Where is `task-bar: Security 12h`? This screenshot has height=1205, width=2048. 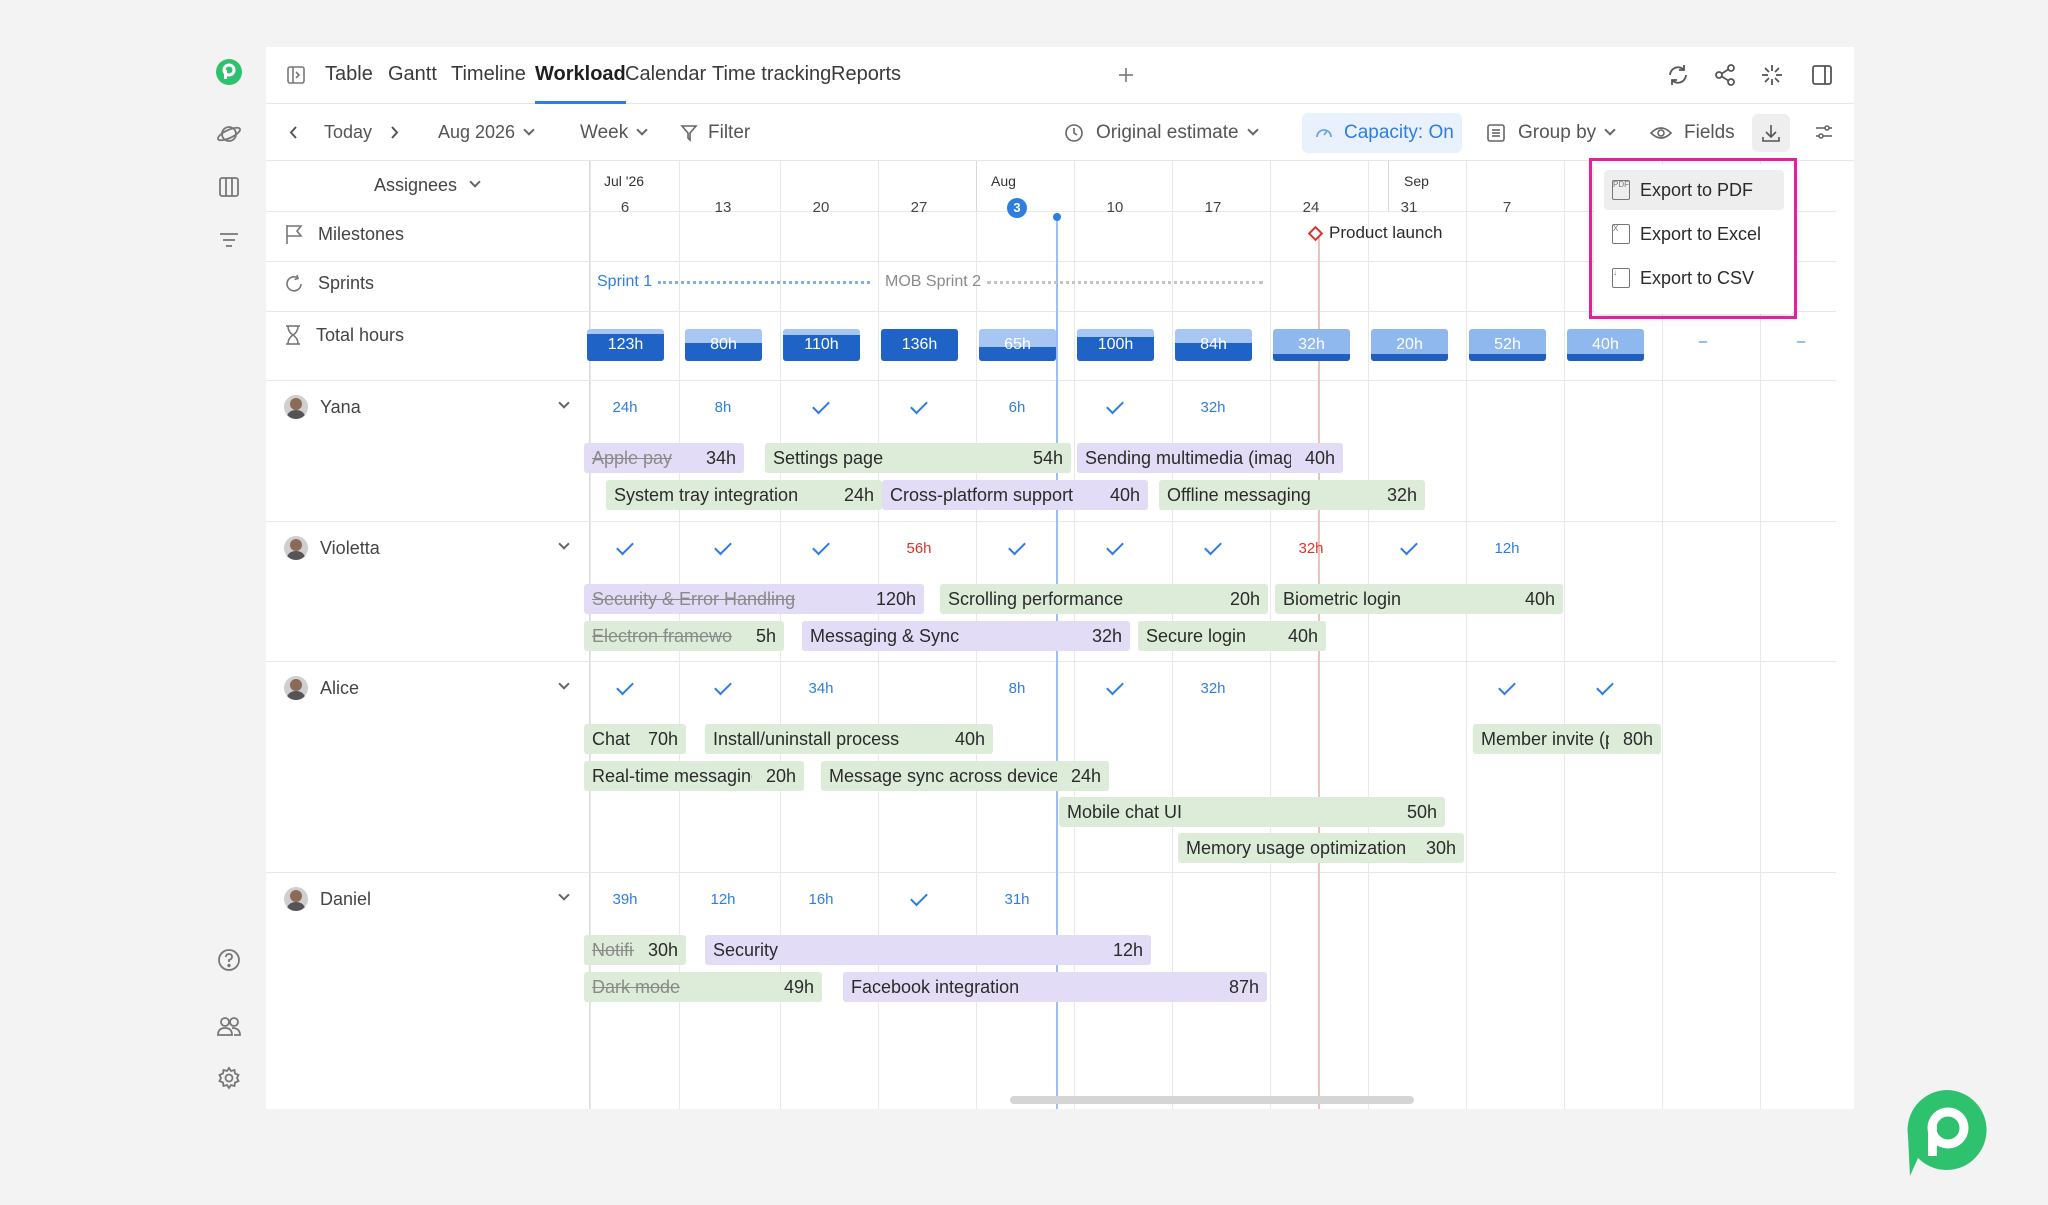 task-bar: Security 12h is located at coordinates (928, 950).